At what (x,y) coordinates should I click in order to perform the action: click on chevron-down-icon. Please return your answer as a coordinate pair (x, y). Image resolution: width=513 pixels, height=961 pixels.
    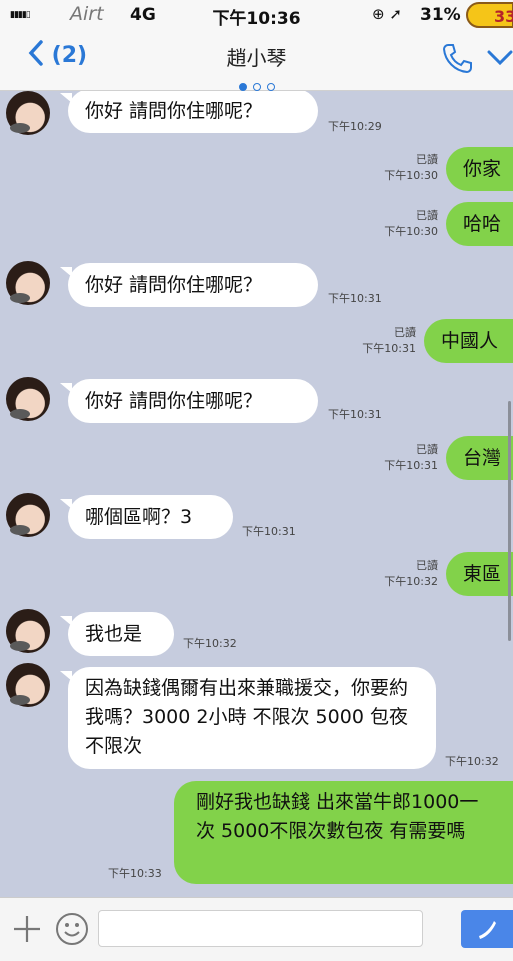
    Looking at the image, I should click on (500, 58).